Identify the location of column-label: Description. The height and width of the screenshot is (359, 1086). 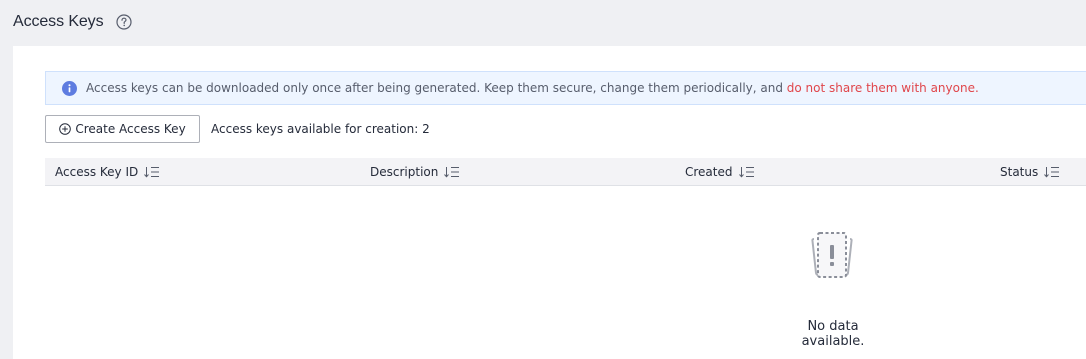
(404, 171).